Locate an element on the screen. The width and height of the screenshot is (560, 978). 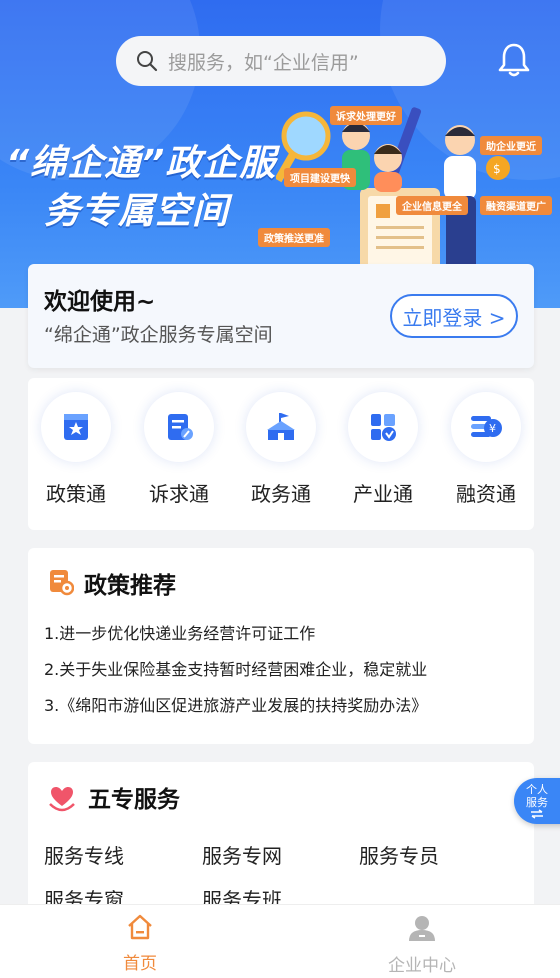
banner-title-line1: “绵企通”政企服 is located at coordinates (141, 163).